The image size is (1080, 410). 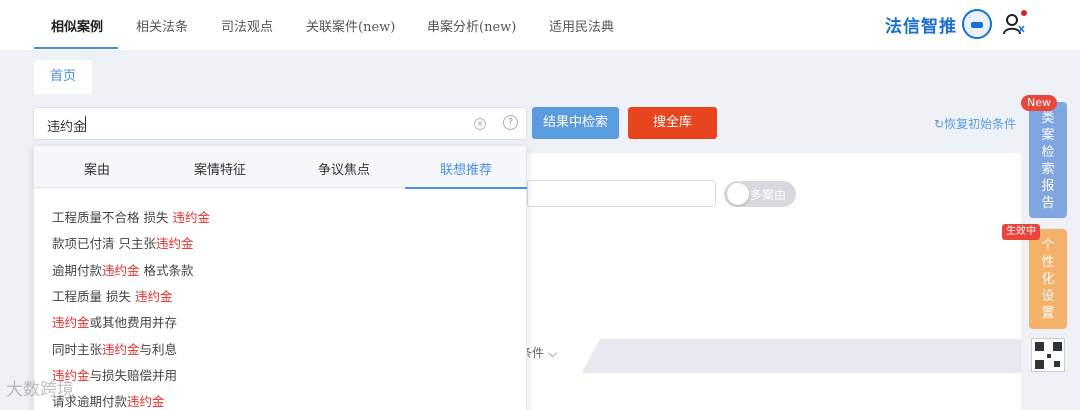 I want to click on nav-tab-related-cases: 关联案件(new), so click(x=350, y=25).